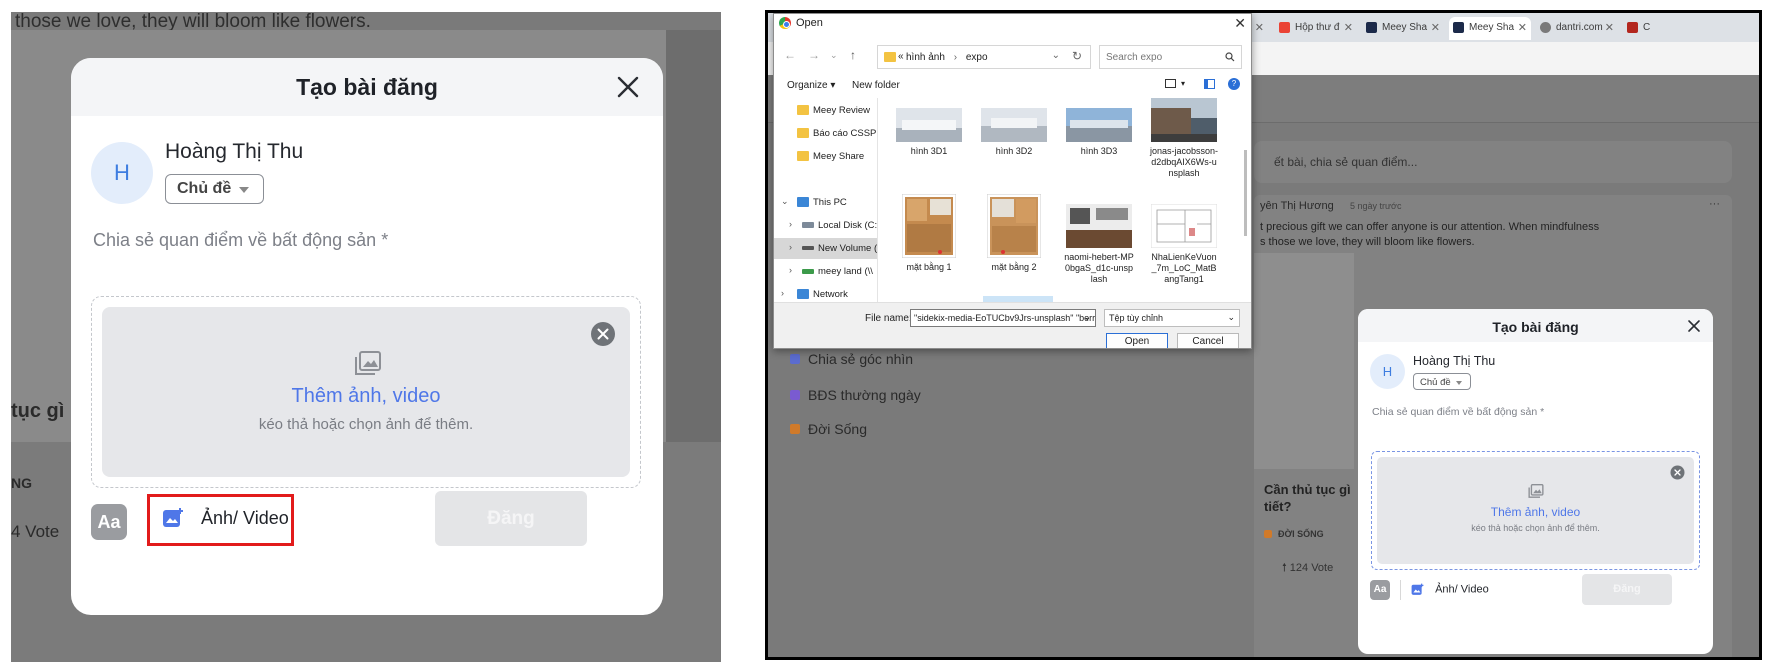 The image size is (1771, 667). Describe the element at coordinates (1099, 244) in the screenshot. I see `file-item: naomi-hebert-MP0bgaS_d1c-unsplash` at that location.